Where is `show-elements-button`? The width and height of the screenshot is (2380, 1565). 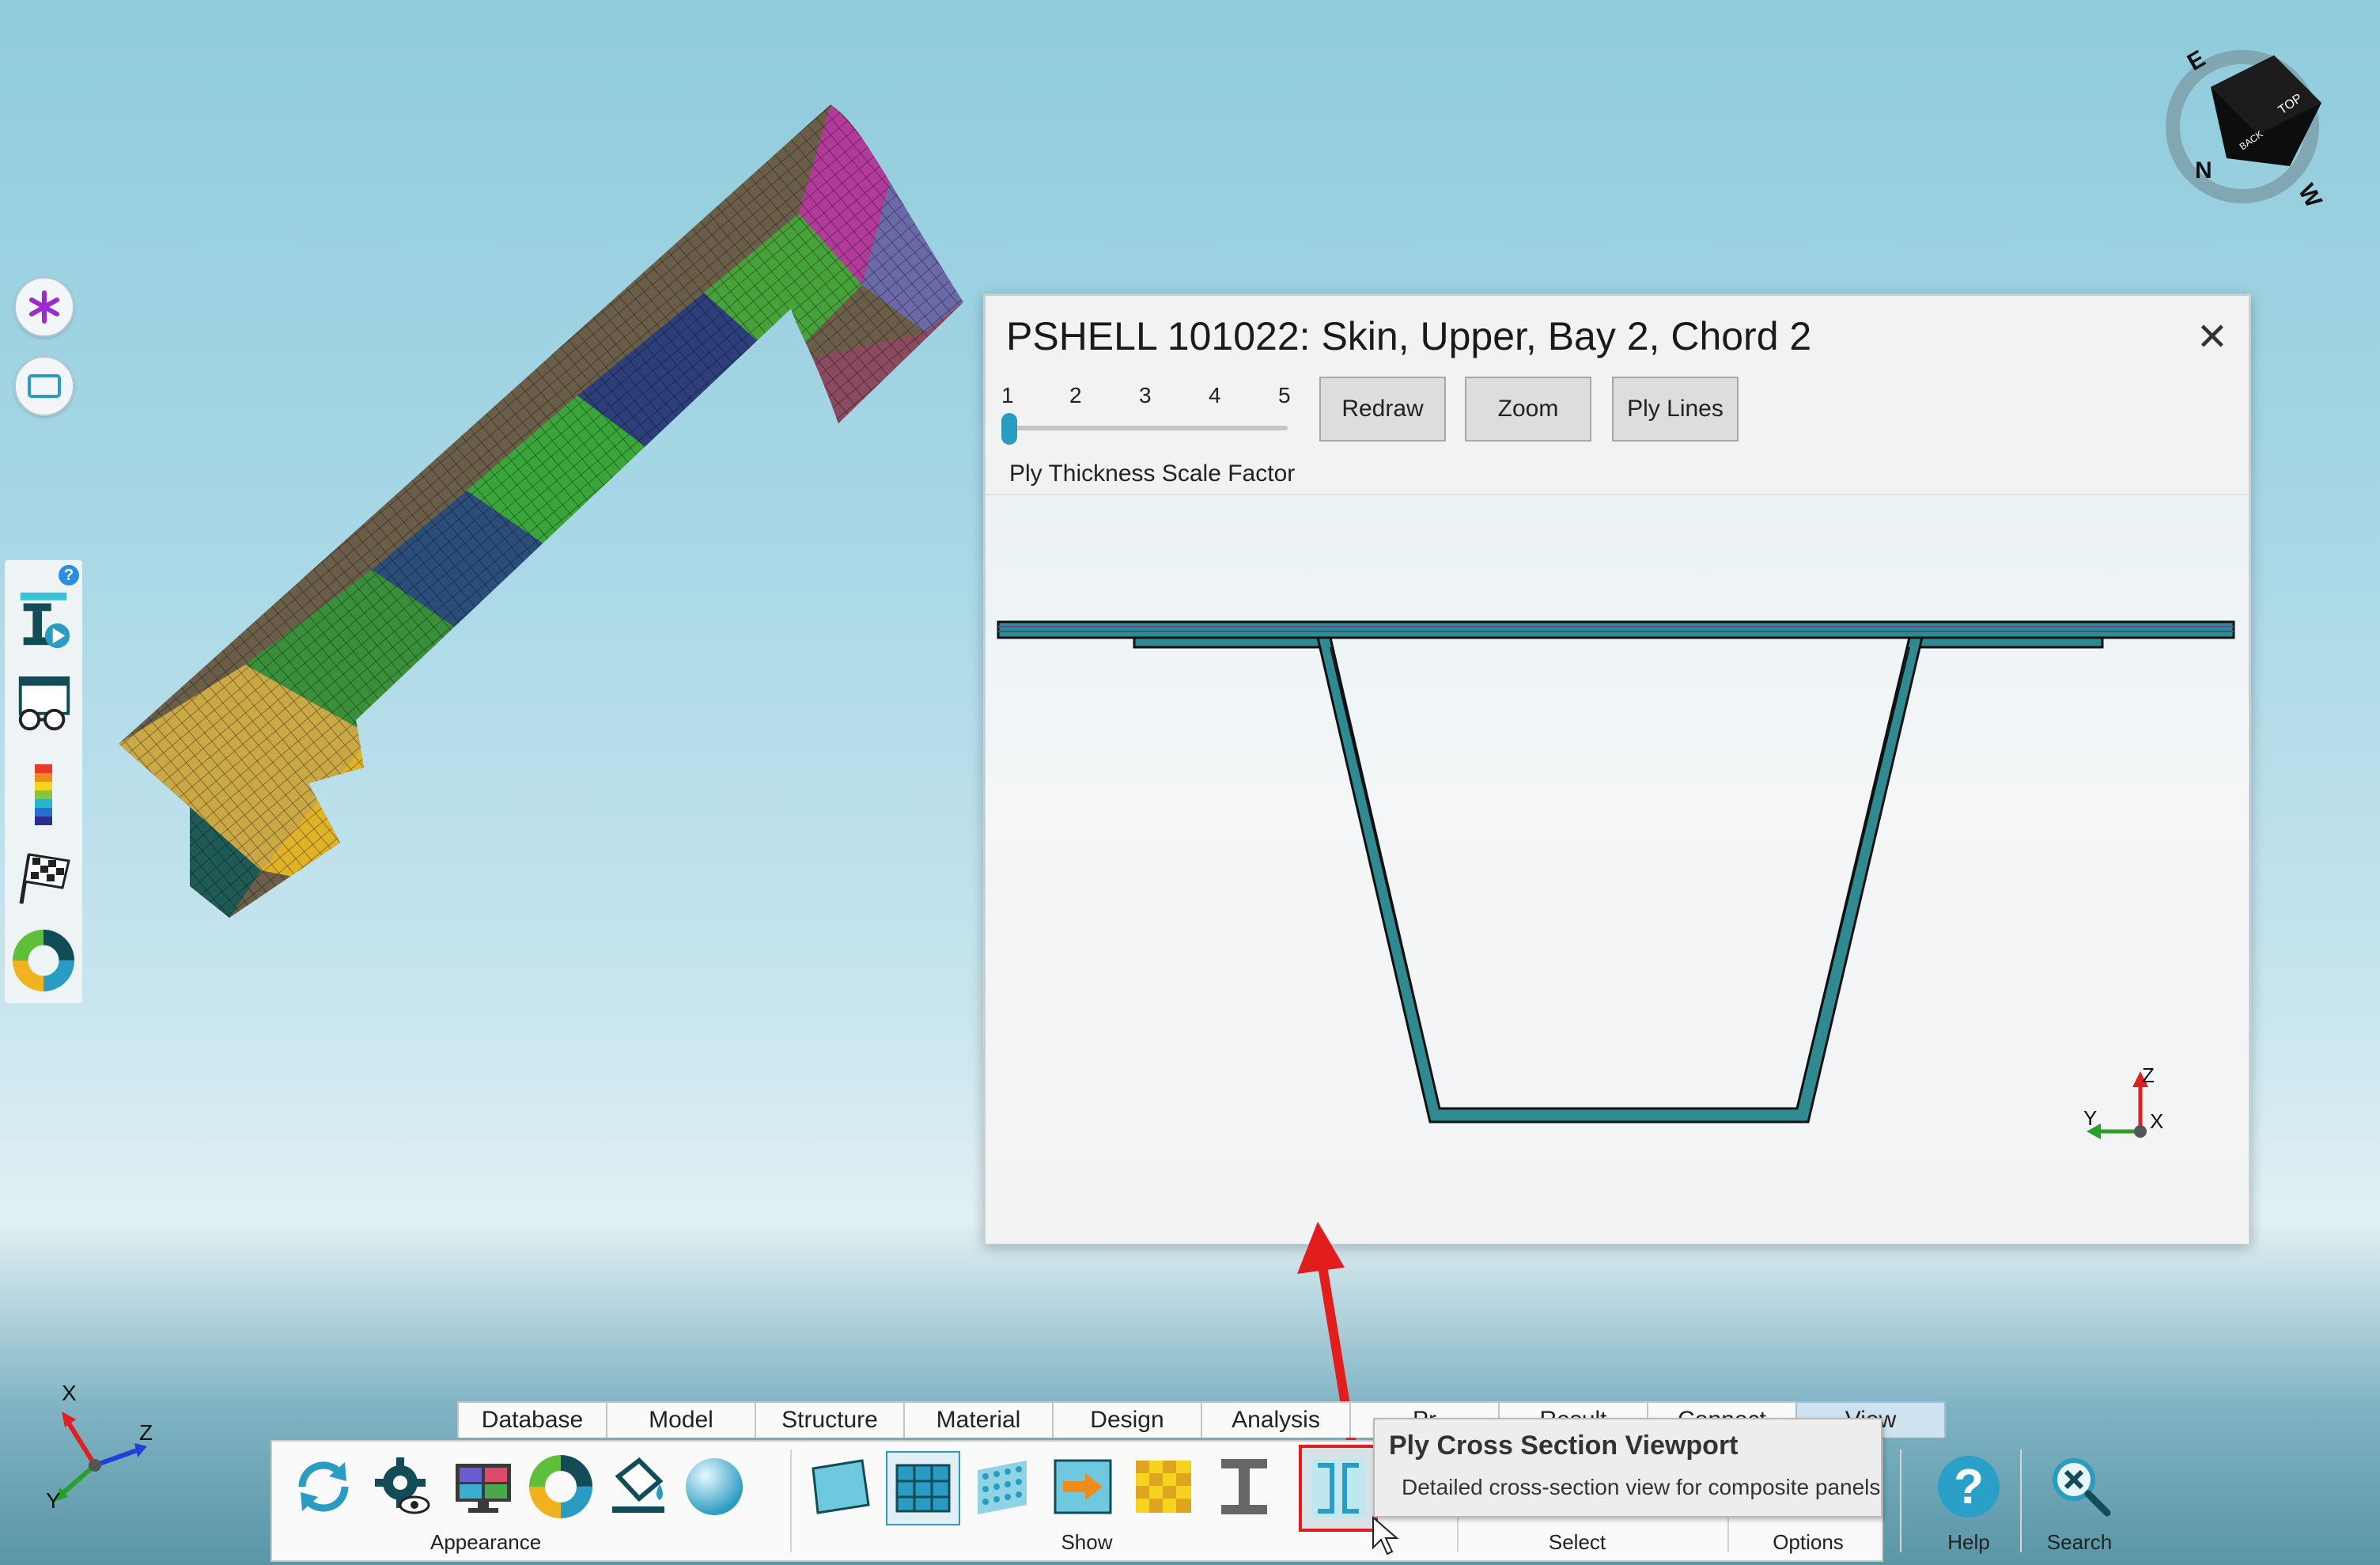 show-elements-button is located at coordinates (923, 1488).